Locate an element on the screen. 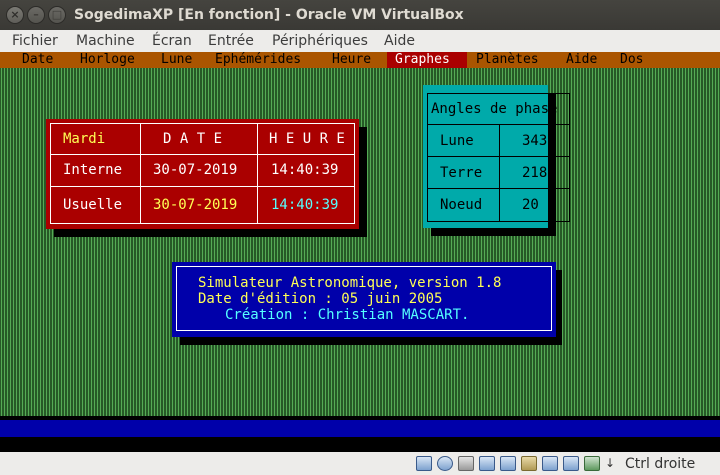 The image size is (720, 475). date-header-cell: D A T E is located at coordinates (199, 139).